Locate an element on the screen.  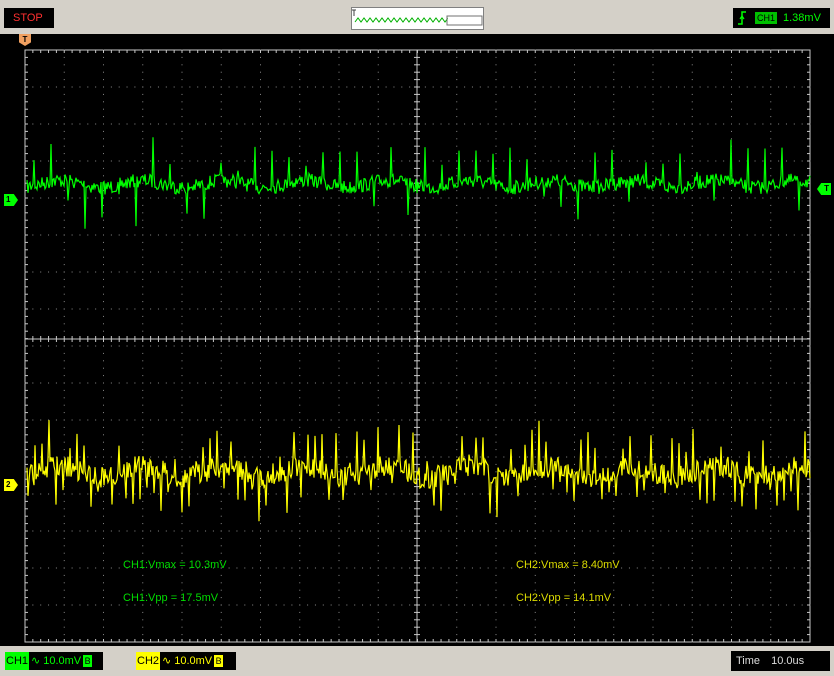
ch1-vmax-measurement: CH1:Vmax = 10.3mV is located at coordinates (175, 565).